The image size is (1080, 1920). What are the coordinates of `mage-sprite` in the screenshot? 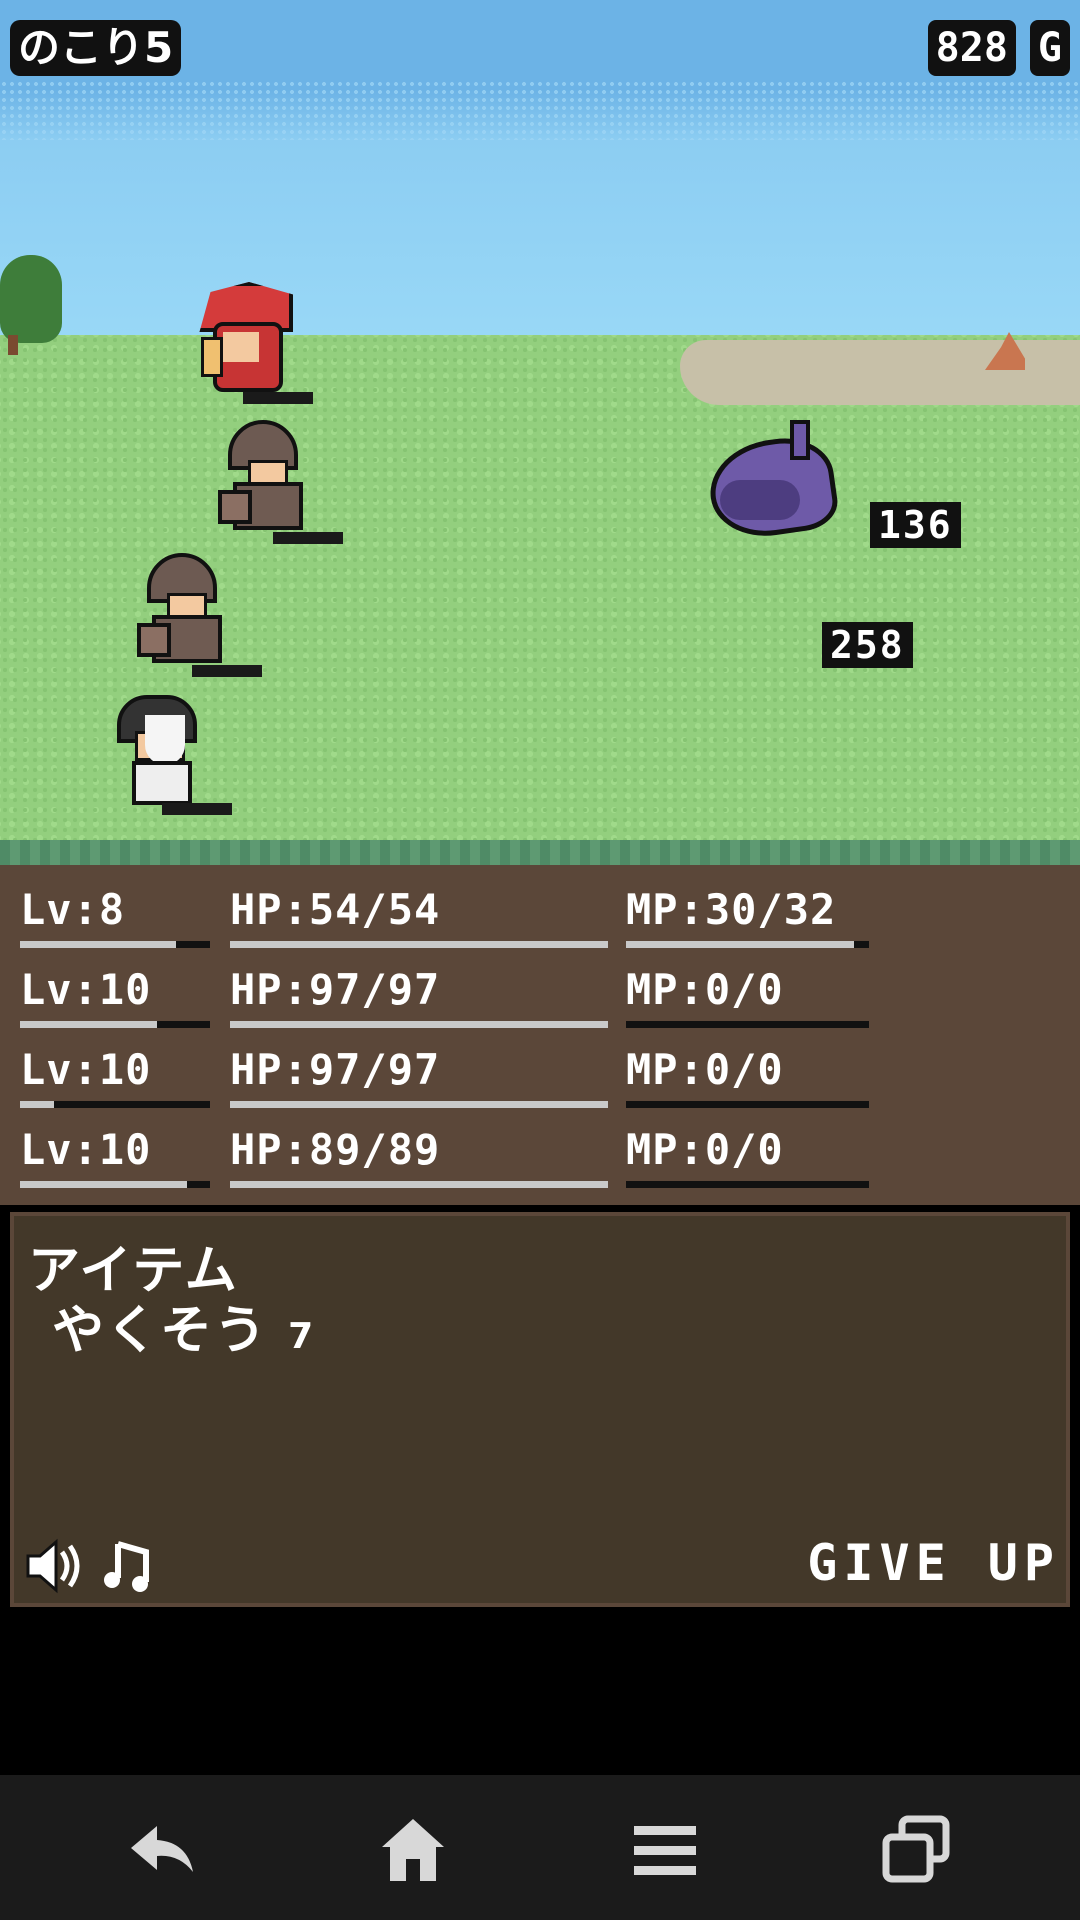 It's located at (248, 347).